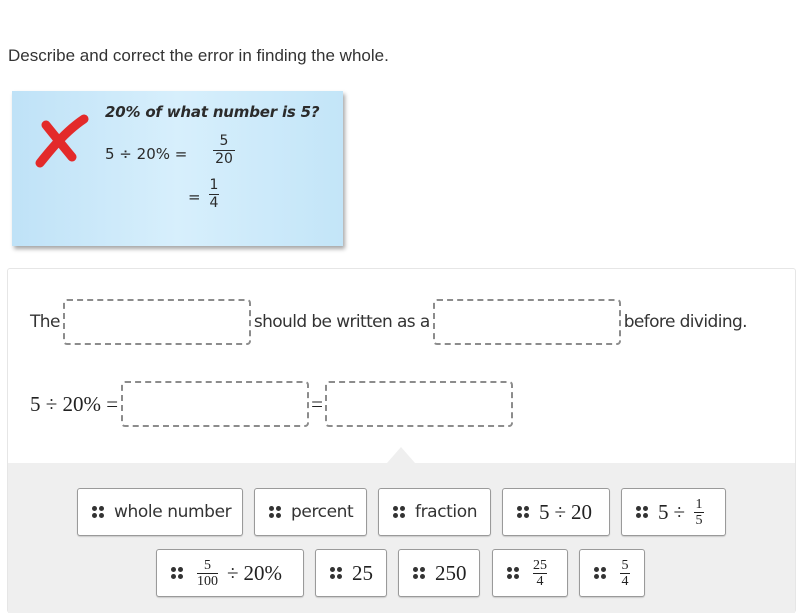 Image resolution: width=800 pixels, height=613 pixels. I want to click on choice-tile-25-4: 25 4, so click(530, 573).